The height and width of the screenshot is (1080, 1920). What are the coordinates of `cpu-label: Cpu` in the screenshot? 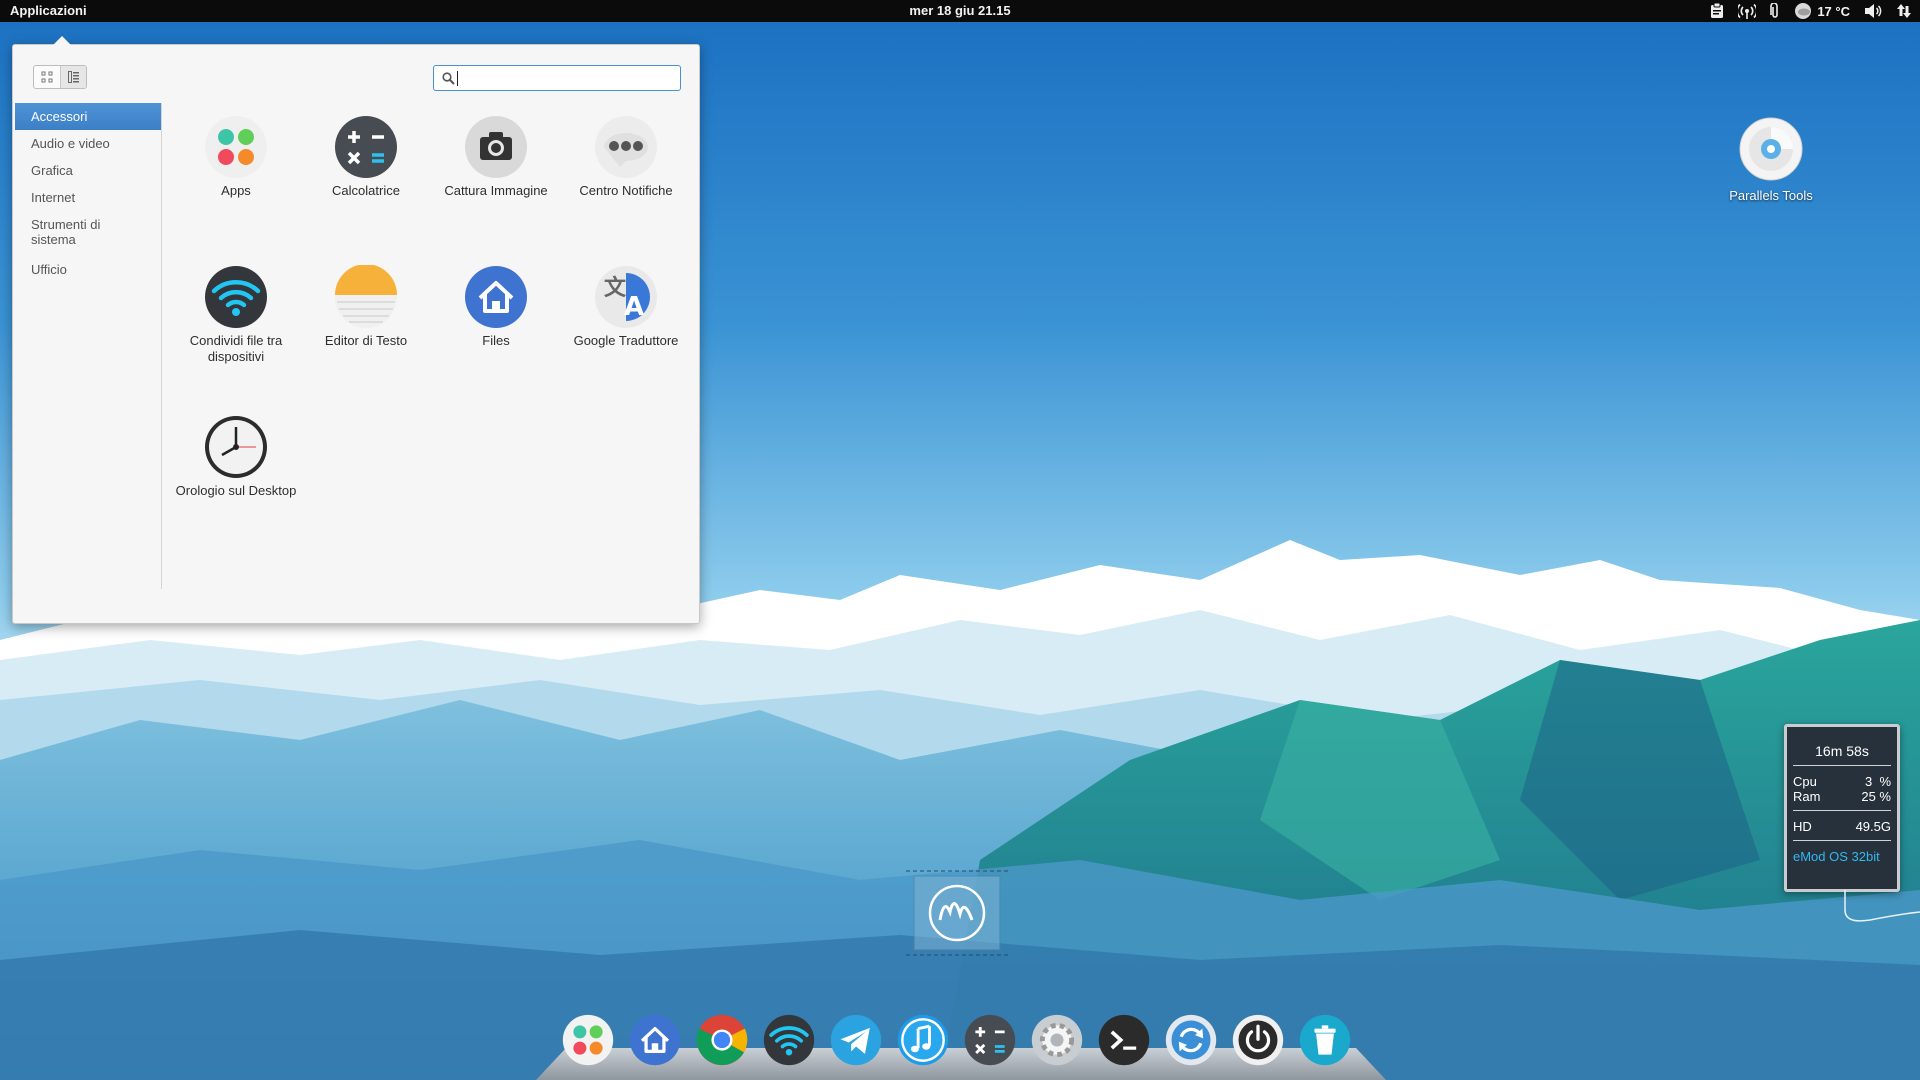 It's located at (1805, 781).